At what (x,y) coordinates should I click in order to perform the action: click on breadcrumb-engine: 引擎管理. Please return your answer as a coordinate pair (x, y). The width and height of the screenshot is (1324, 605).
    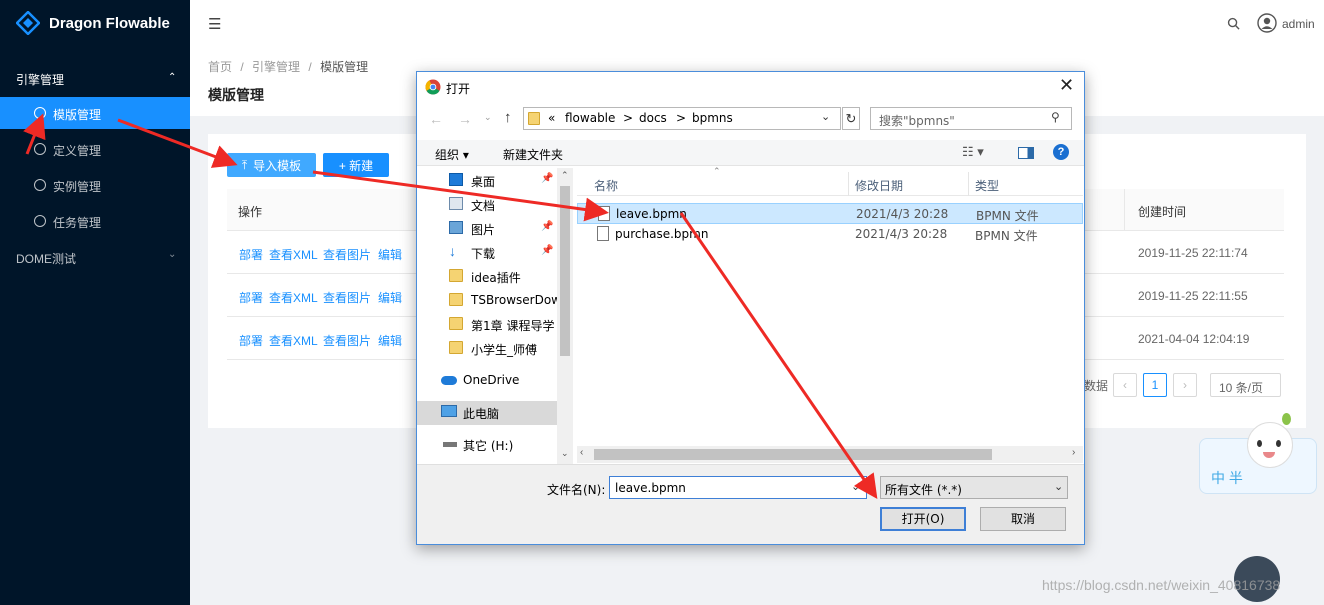
    Looking at the image, I should click on (276, 67).